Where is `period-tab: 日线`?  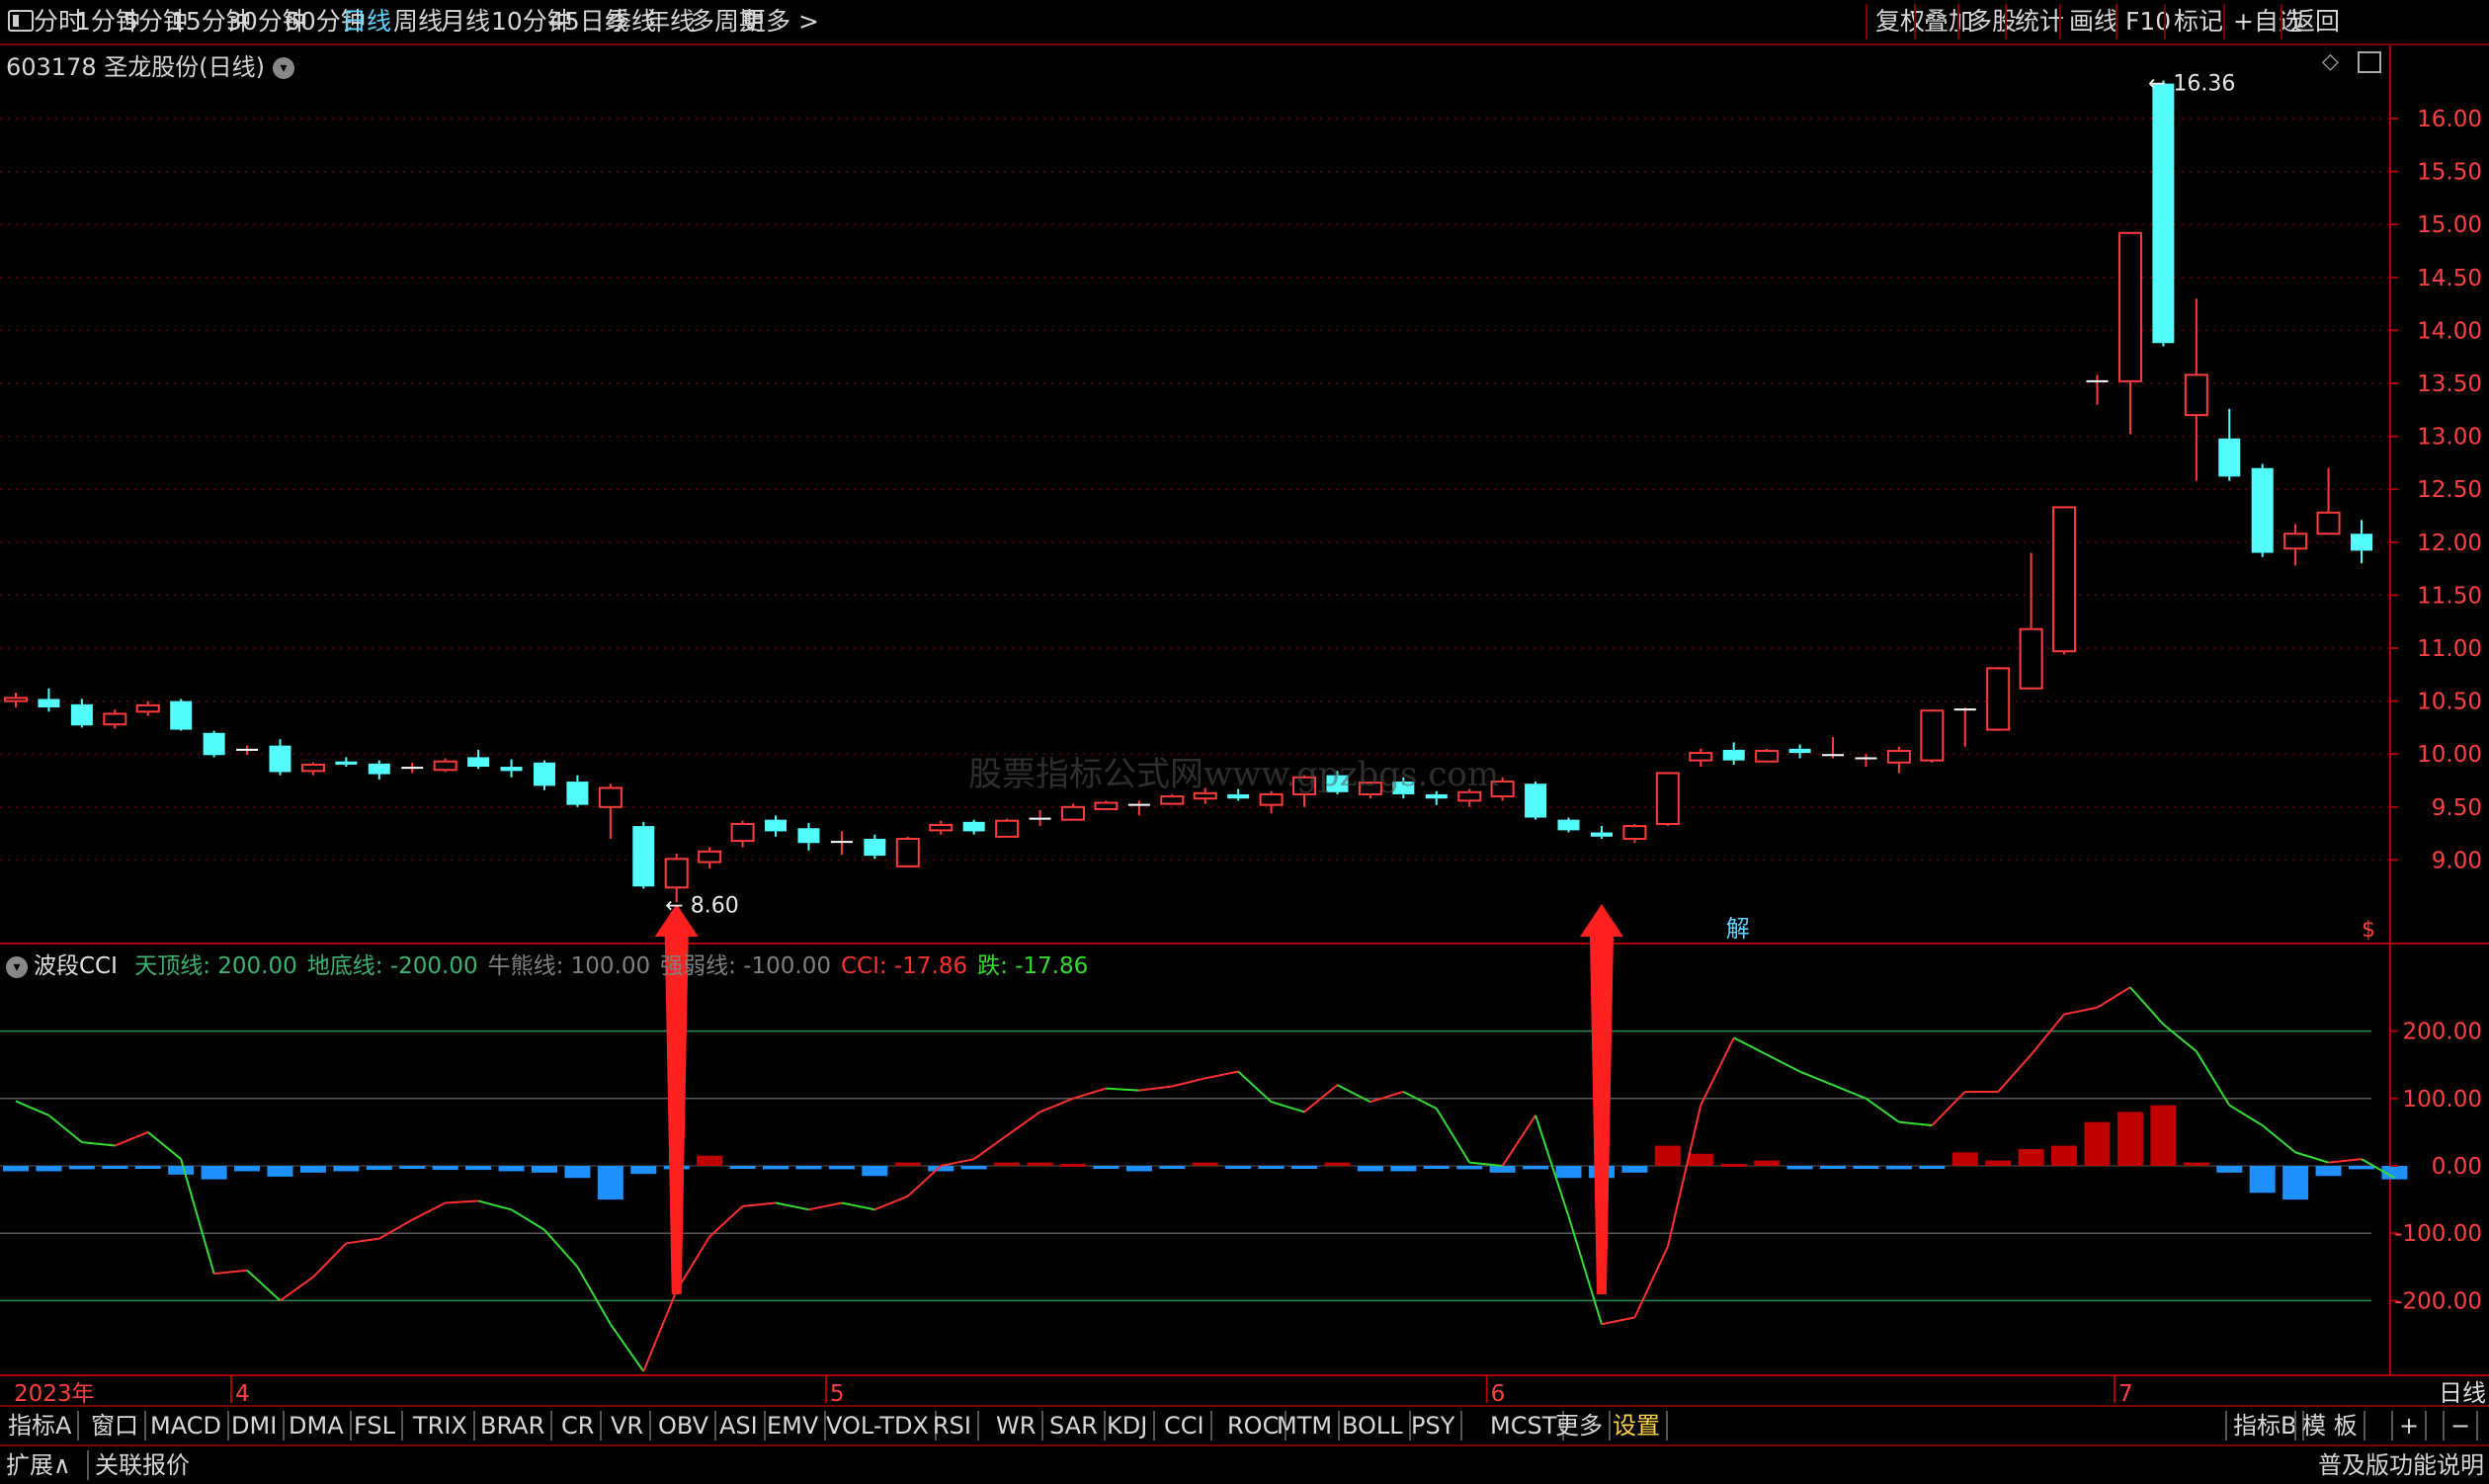
period-tab: 日线 is located at coordinates (367, 22).